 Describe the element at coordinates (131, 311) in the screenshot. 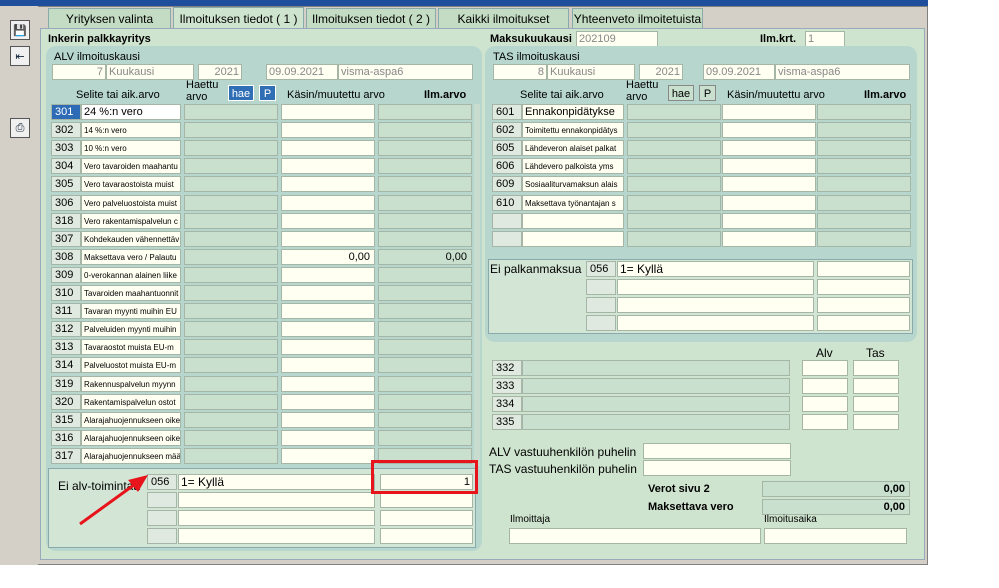

I see `alv-row-desc: Tavaran myynti muihin EU` at that location.